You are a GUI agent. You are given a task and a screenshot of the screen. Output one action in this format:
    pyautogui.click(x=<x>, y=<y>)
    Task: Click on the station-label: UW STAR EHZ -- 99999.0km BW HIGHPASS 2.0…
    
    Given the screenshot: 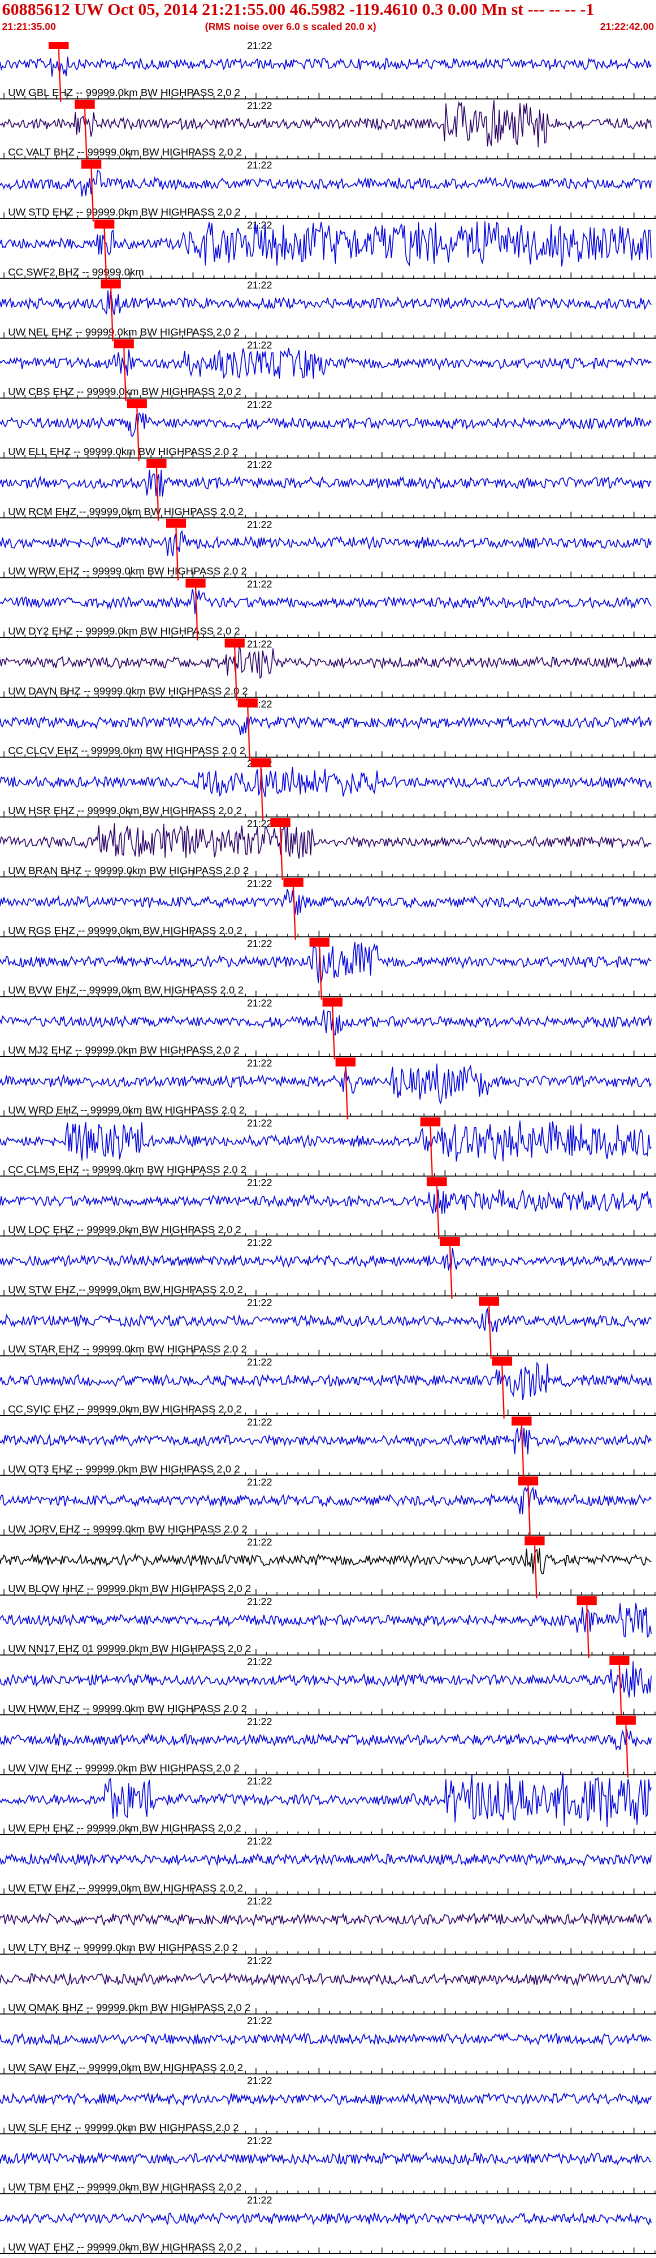 What is the action you would take?
    pyautogui.click(x=127, y=1350)
    